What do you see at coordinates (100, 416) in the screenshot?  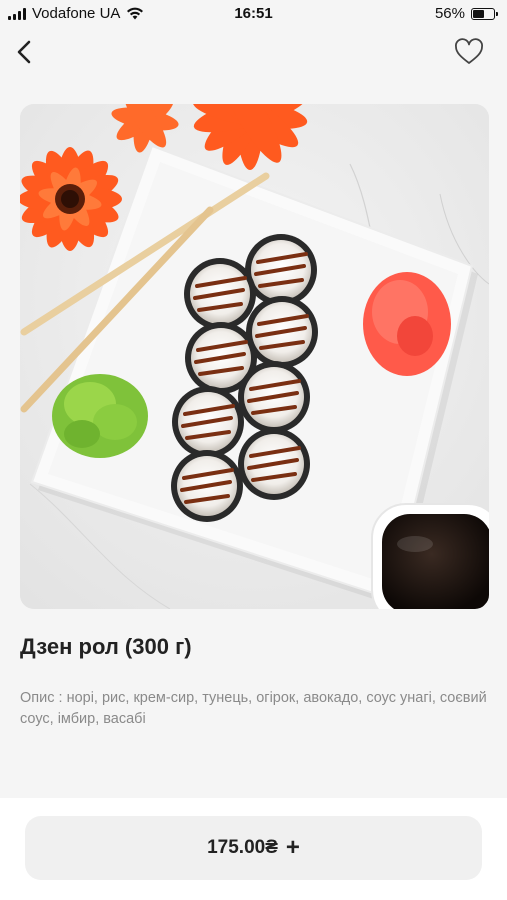 I see `wasabi-graphic` at bounding box center [100, 416].